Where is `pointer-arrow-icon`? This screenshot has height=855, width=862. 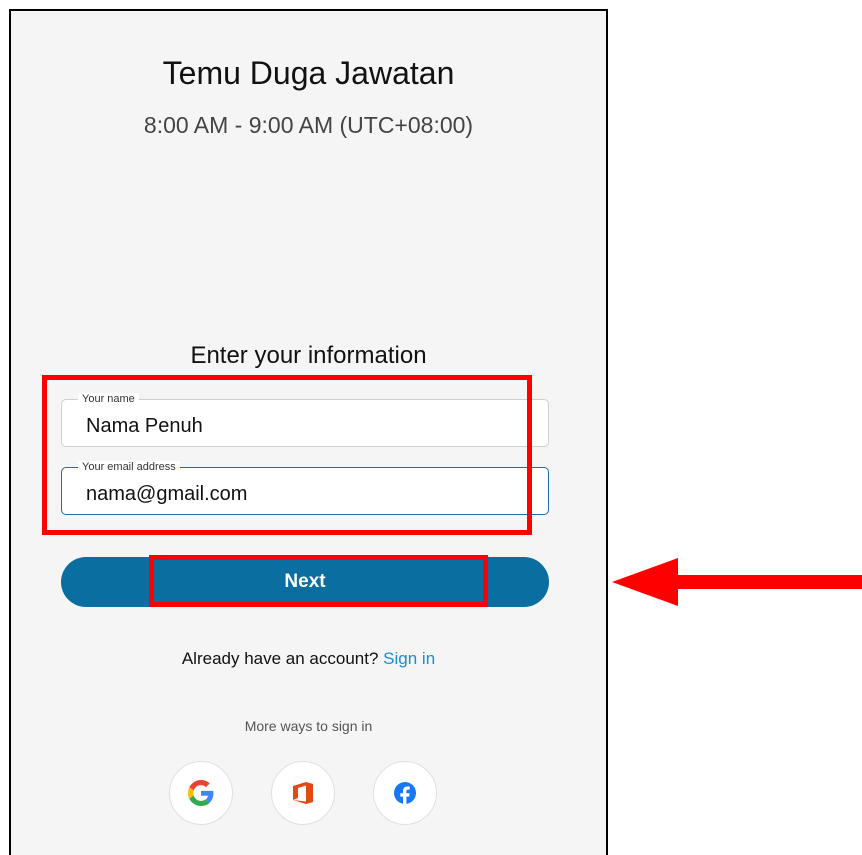 pointer-arrow-icon is located at coordinates (737, 582).